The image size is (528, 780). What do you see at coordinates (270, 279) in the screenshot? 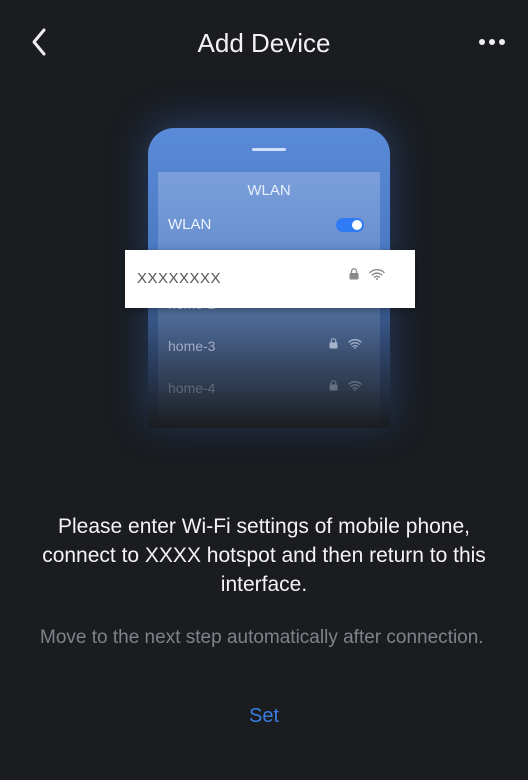
I see `selected-network-popup: XXXXXXXX` at bounding box center [270, 279].